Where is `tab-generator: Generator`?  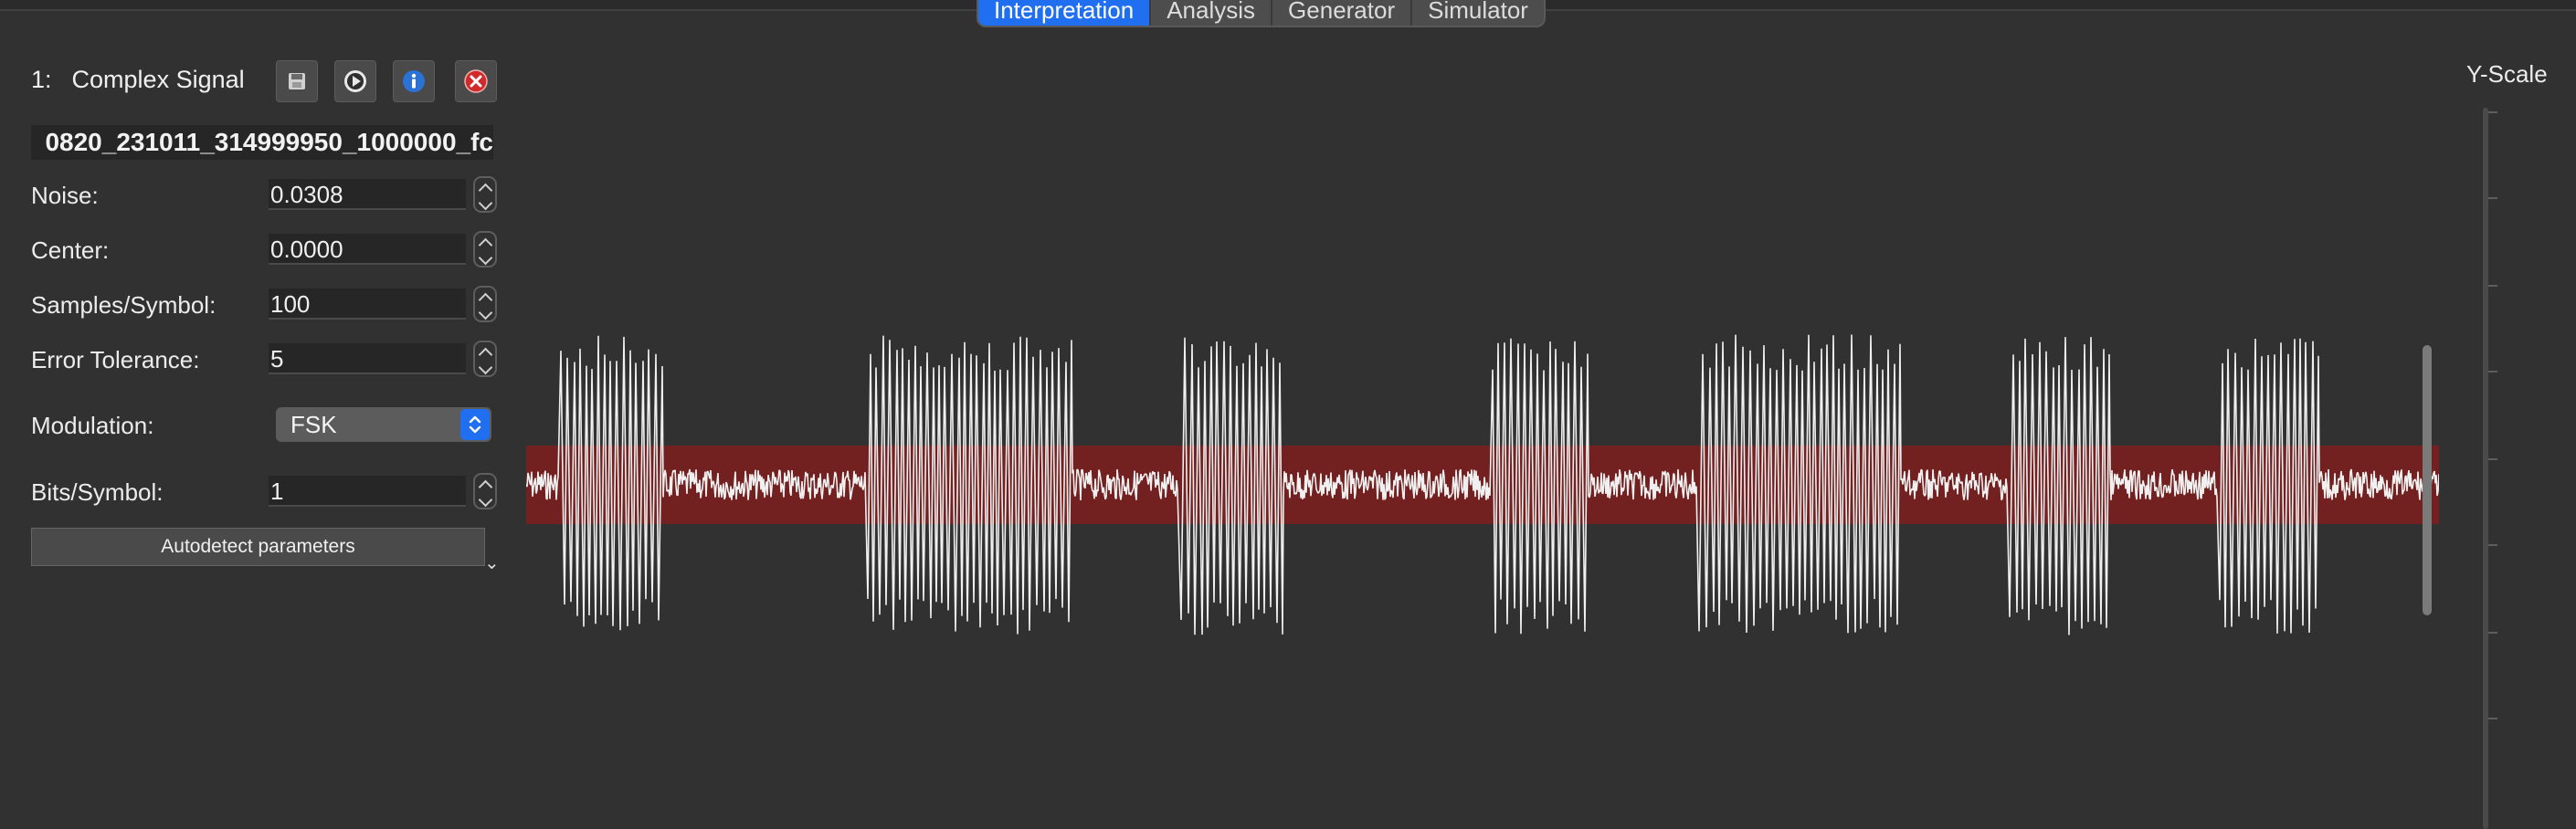
tab-generator: Generator is located at coordinates (1342, 13).